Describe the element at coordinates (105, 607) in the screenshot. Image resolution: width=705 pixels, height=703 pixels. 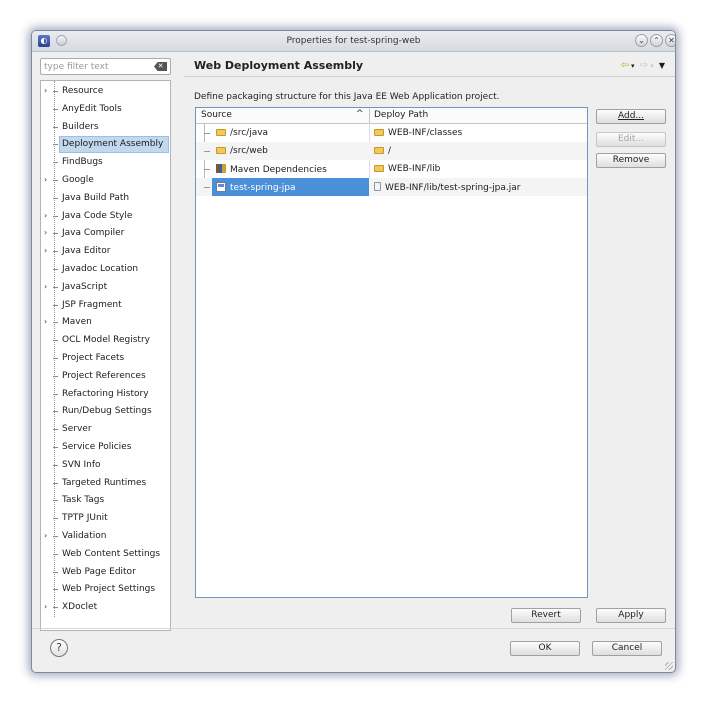
I see `tree-item: › XDoclet` at that location.